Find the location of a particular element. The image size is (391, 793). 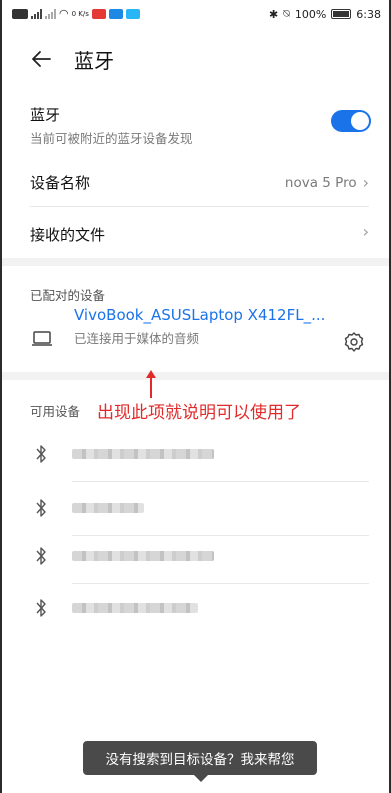

laptop-icon is located at coordinates (42, 338).